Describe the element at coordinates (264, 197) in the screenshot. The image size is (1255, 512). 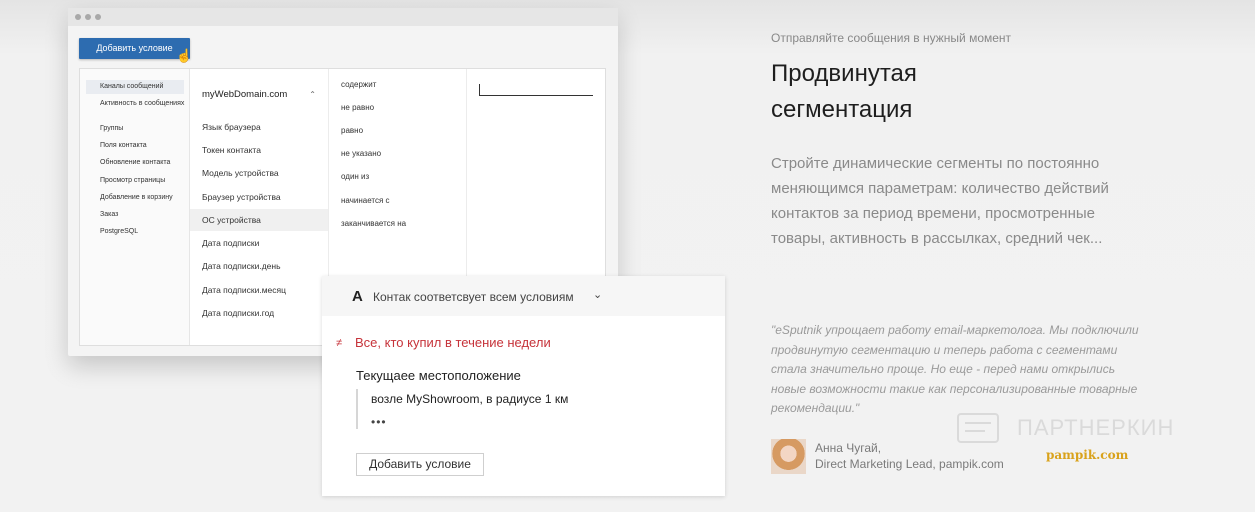
I see `field-item: Браузер устройства` at that location.